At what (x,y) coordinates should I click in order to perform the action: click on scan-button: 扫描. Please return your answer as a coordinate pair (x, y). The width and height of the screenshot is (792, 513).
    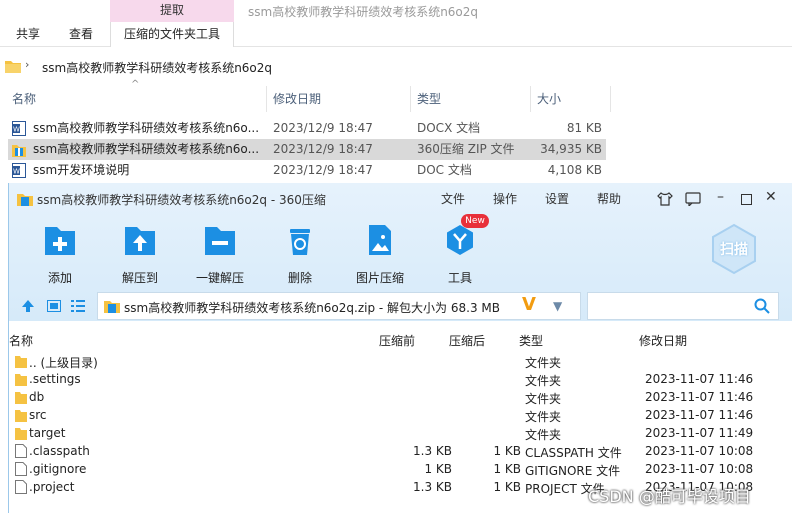
    Looking at the image, I should click on (734, 249).